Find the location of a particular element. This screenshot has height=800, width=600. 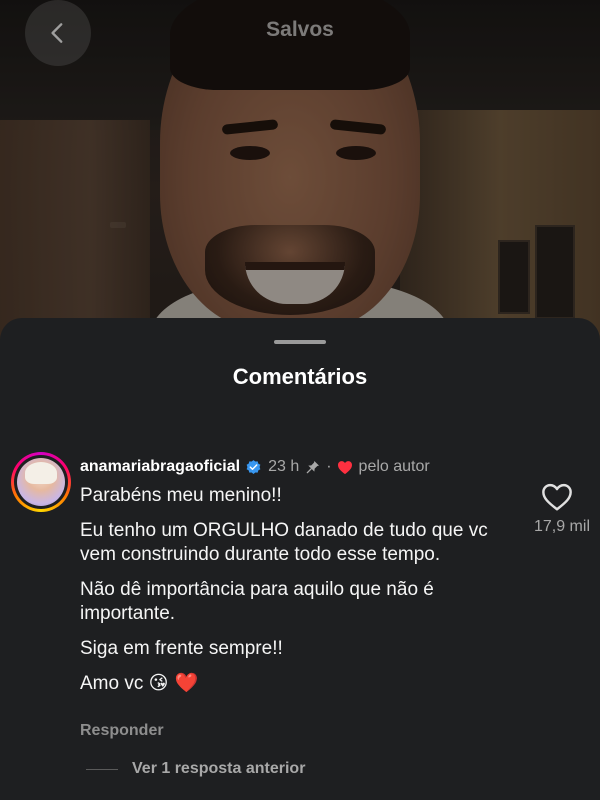

liked-by-author-label: pelo autor is located at coordinates (394, 466).